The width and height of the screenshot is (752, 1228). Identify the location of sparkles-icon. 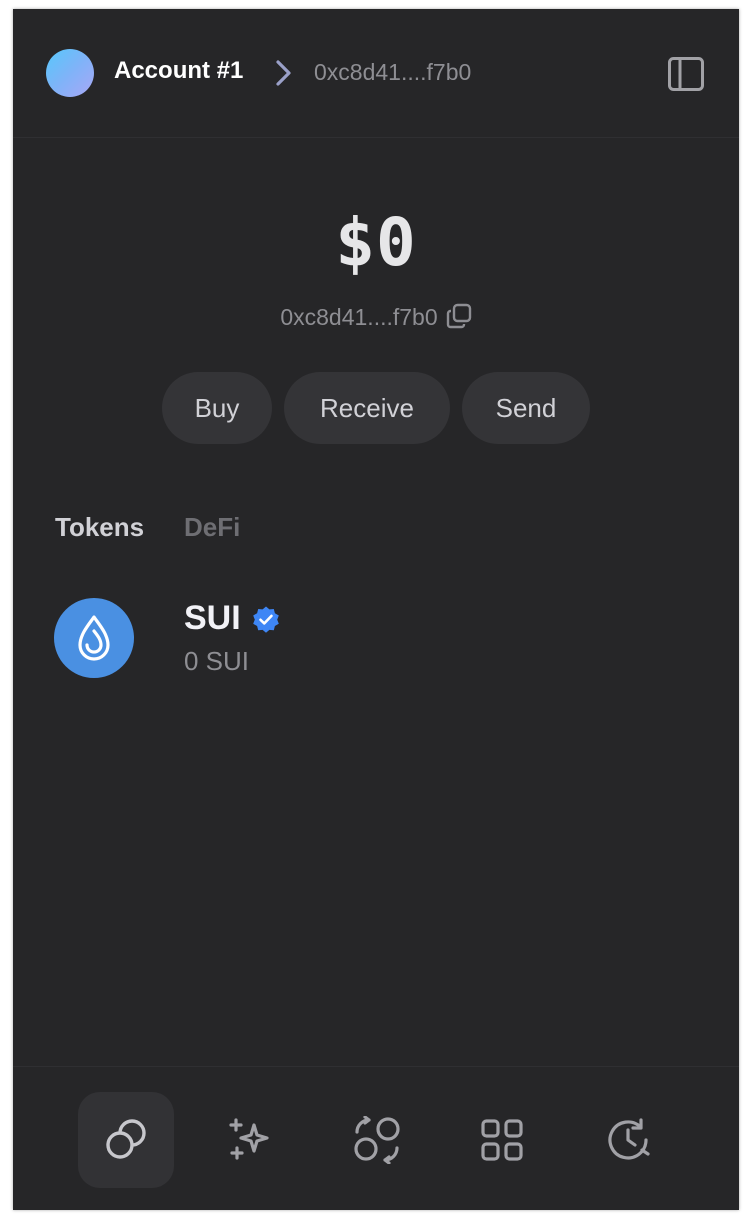
(249, 1139).